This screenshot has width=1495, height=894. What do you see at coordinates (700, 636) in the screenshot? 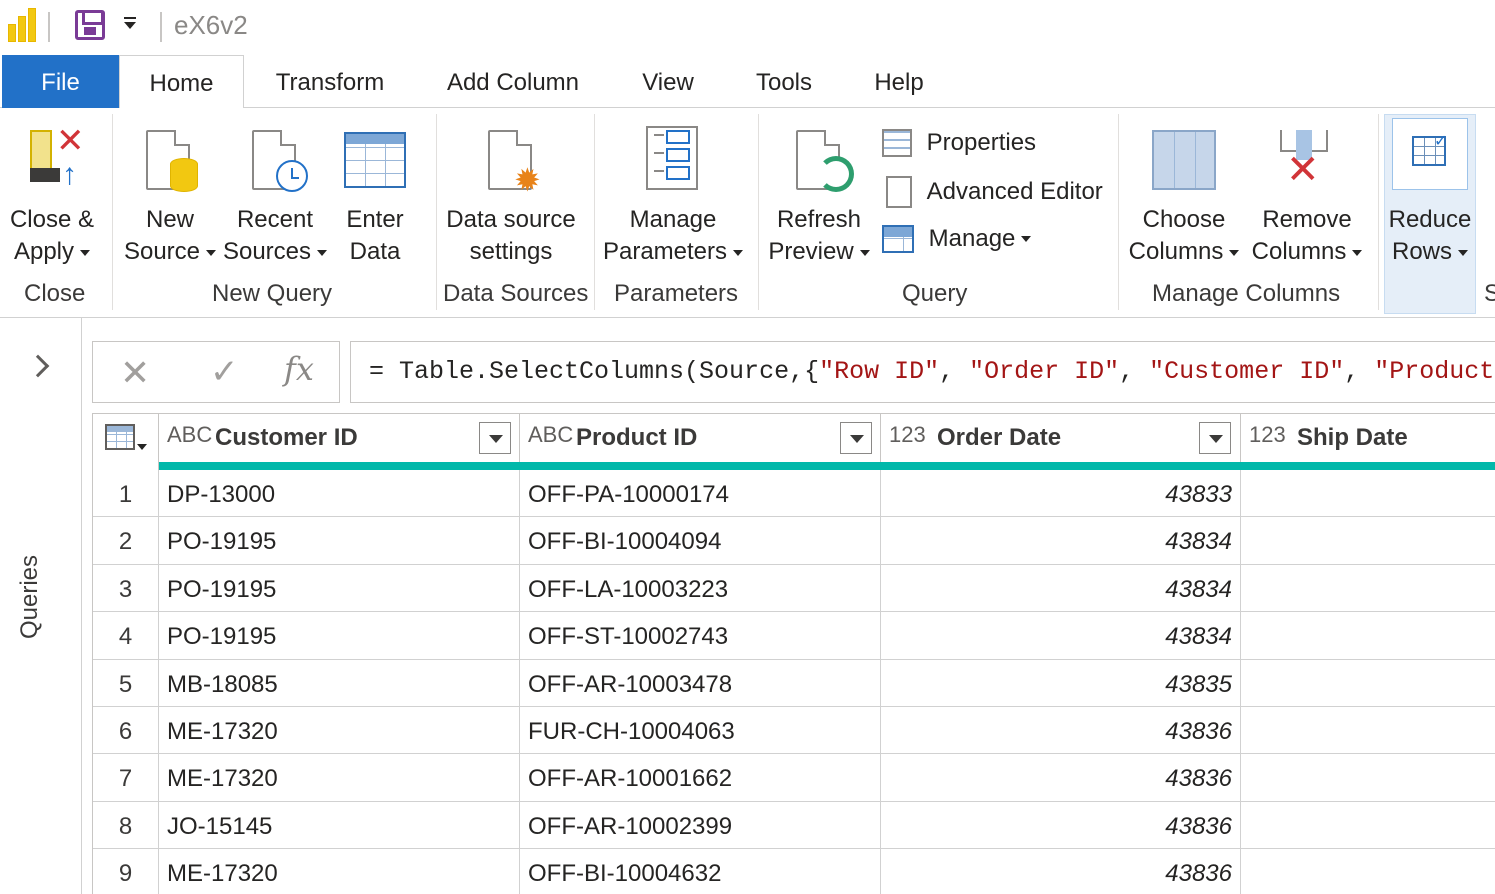
I see `cell-product-id: OFF-ST-10002743` at bounding box center [700, 636].